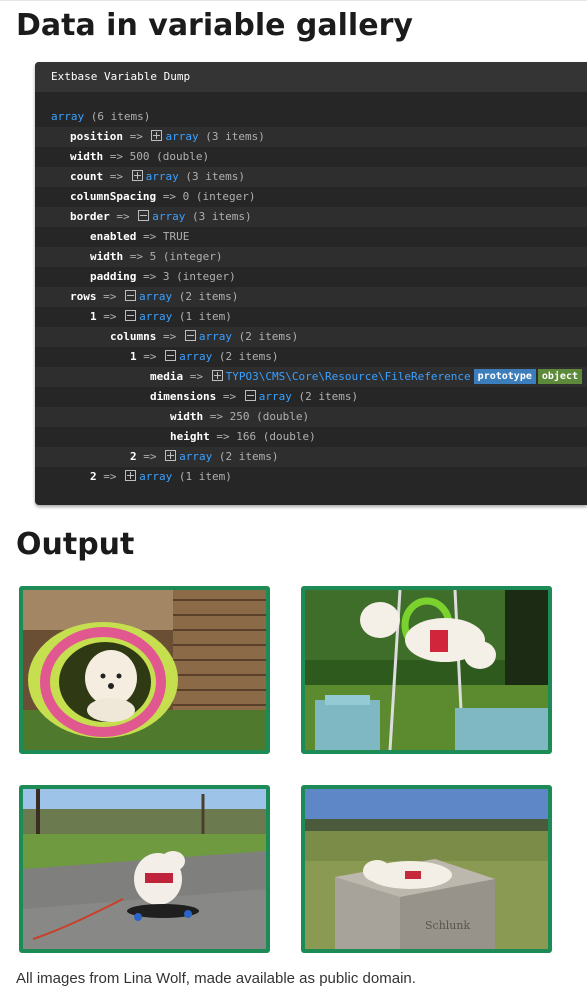 The image size is (587, 997). What do you see at coordinates (426, 670) in the screenshot?
I see `gallery-image-dog-jumping-through-ring` at bounding box center [426, 670].